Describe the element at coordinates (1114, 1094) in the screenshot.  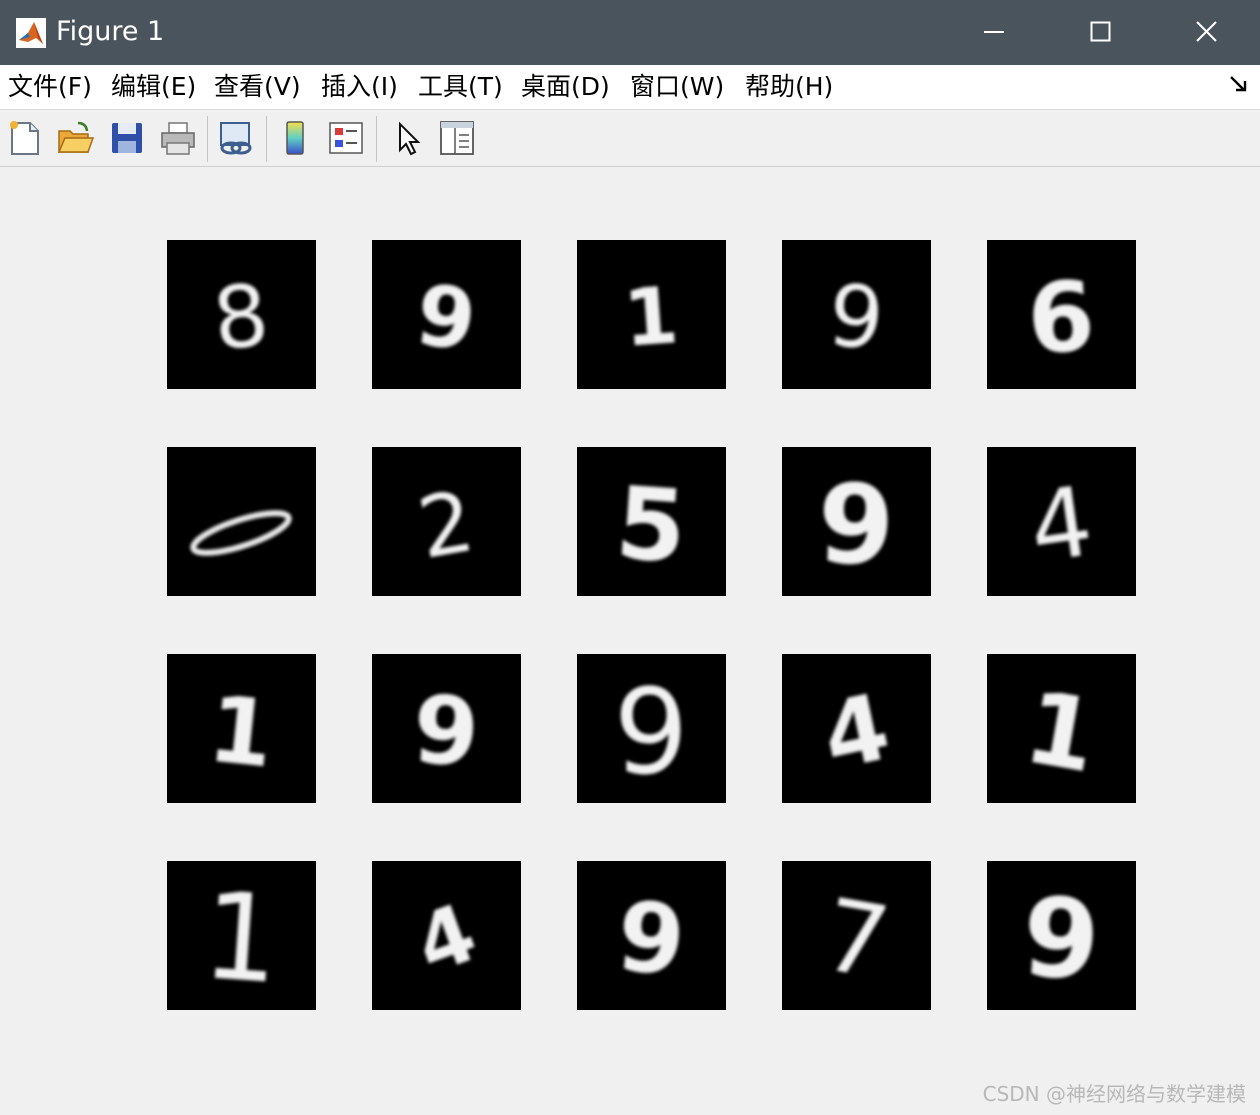
I see `watermark: CSDN @神经网络与数学建模` at that location.